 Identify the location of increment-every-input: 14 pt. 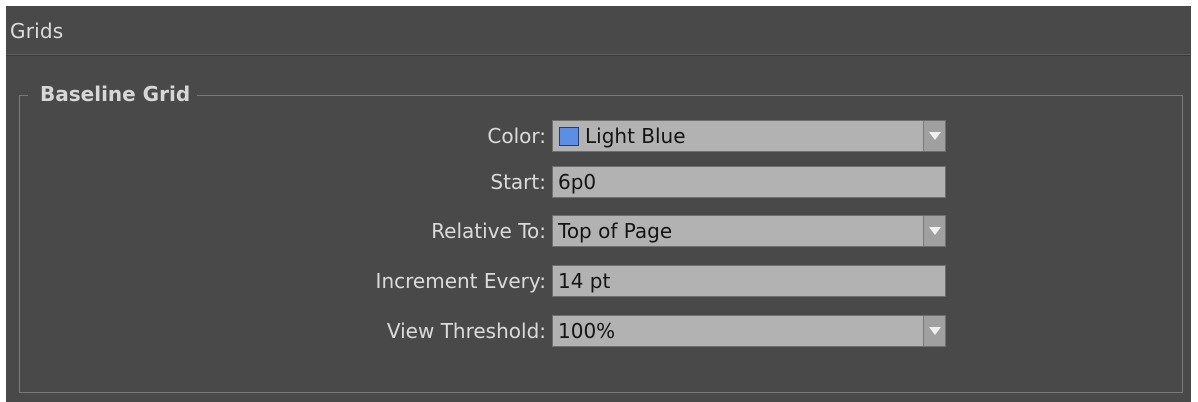
(749, 281).